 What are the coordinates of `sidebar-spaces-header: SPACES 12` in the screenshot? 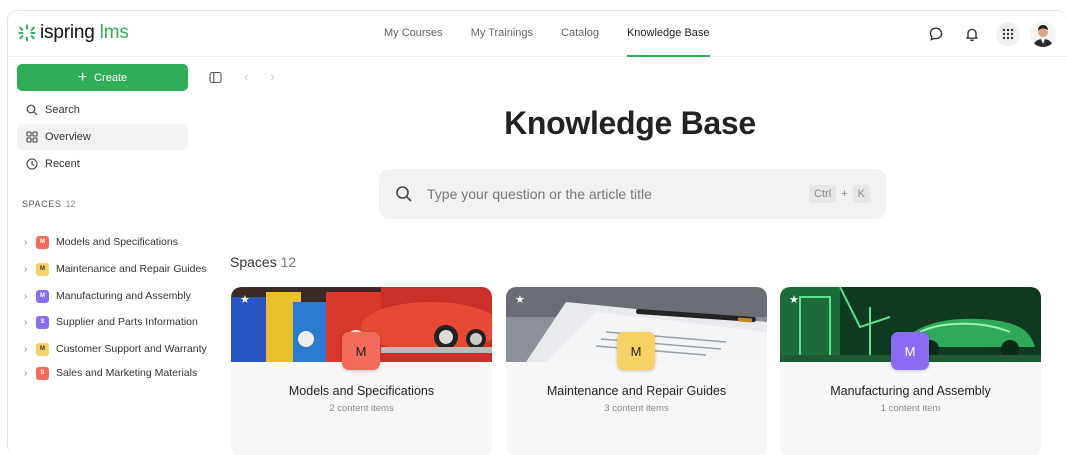 It's located at (49, 204).